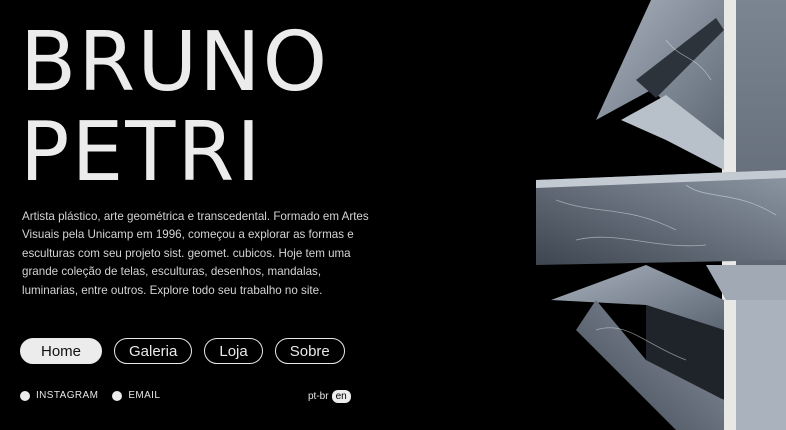  I want to click on nav-loja-button: Loja, so click(233, 351).